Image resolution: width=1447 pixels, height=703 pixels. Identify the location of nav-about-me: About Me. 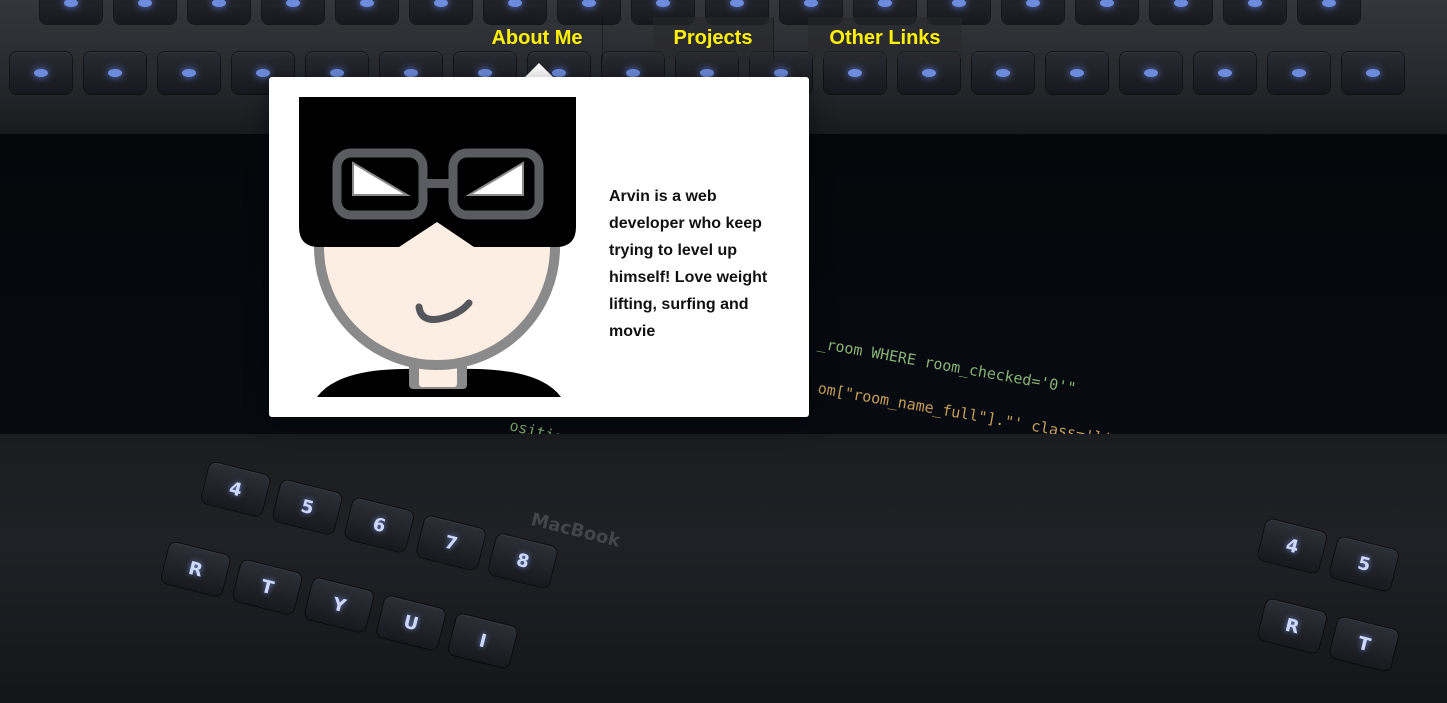
(537, 38).